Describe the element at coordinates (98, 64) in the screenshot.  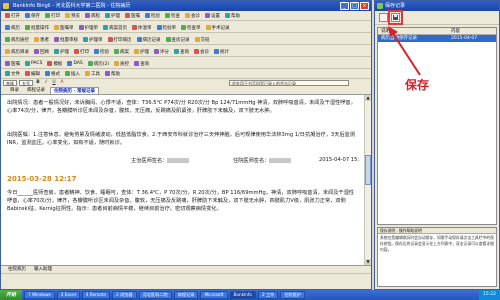
I see `toolbar-button: 病历(2)` at that location.